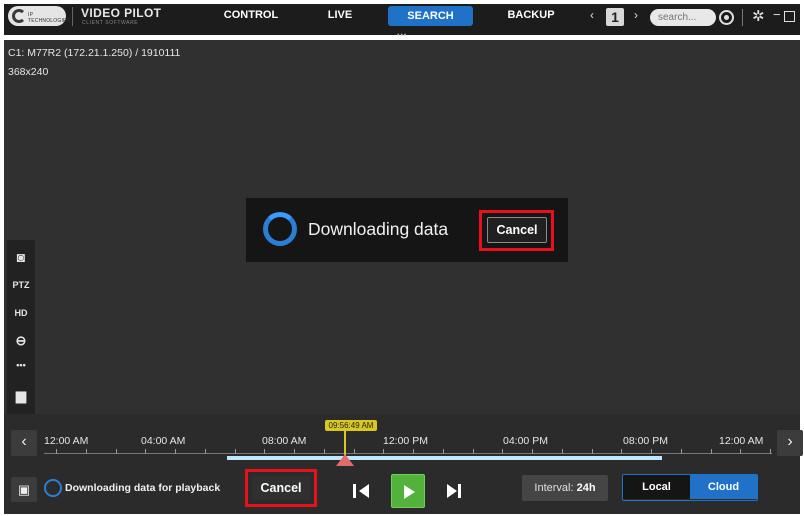 The image size is (804, 516). What do you see at coordinates (430, 16) in the screenshot?
I see `tab-search: SEARCH` at bounding box center [430, 16].